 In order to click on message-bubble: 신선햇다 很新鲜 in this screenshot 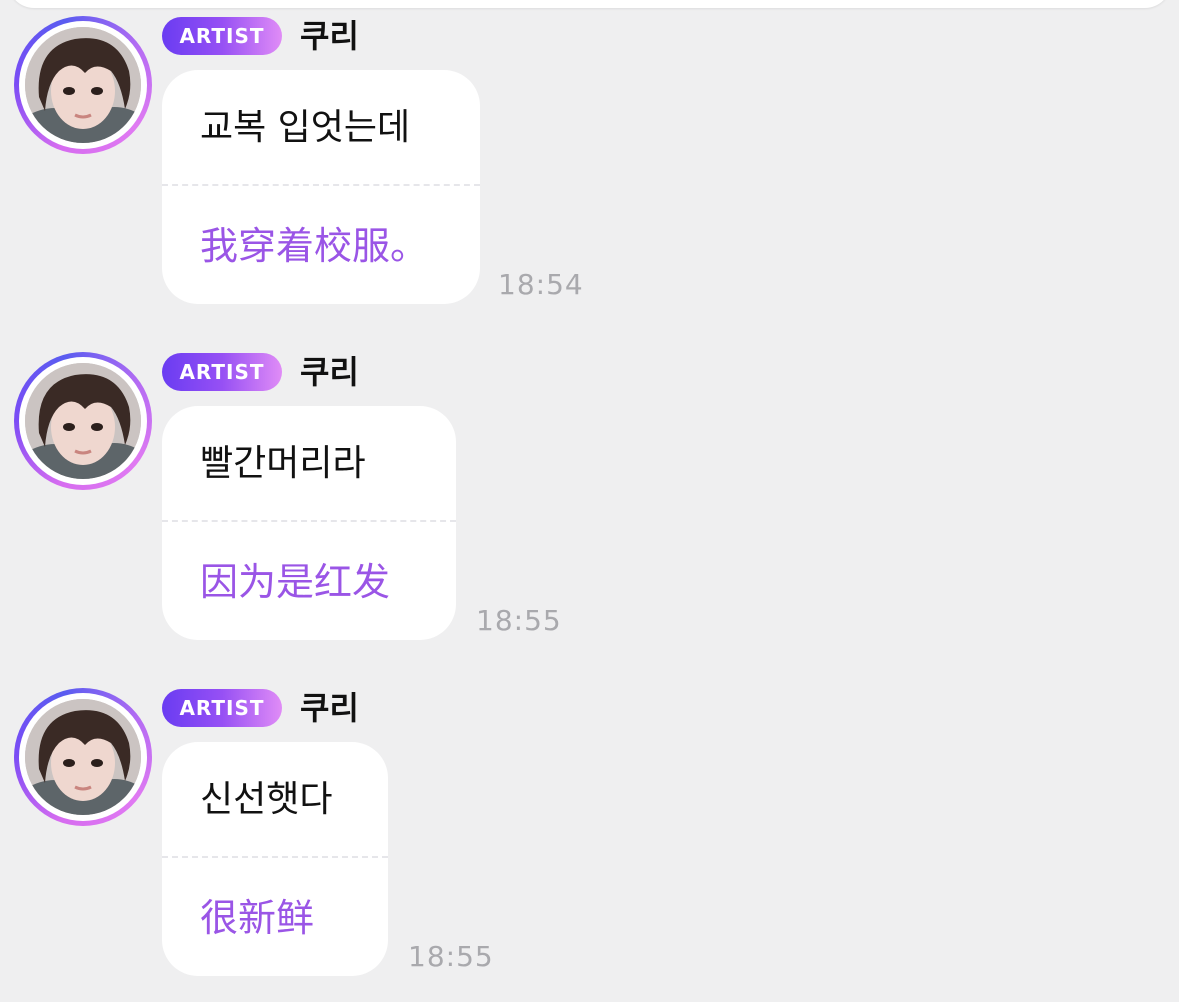, I will do `click(275, 859)`.